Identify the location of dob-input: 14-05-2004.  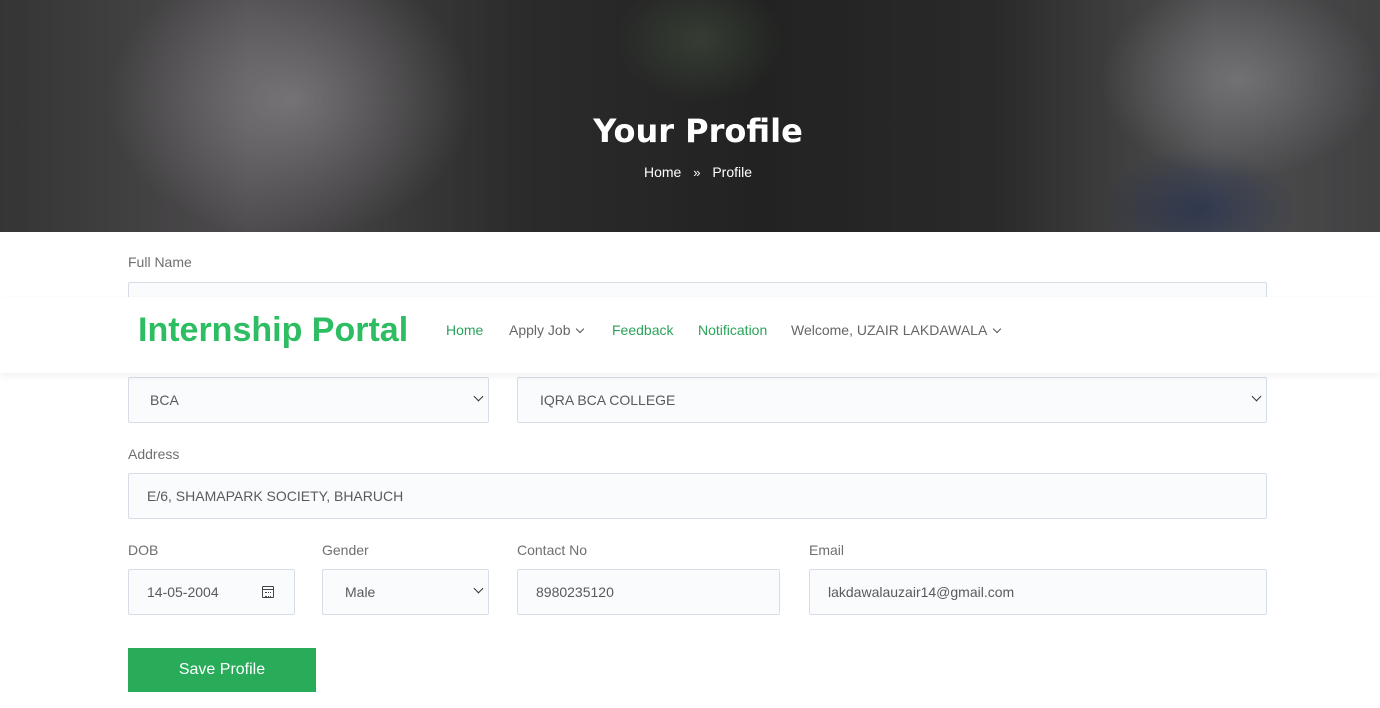
(211, 592).